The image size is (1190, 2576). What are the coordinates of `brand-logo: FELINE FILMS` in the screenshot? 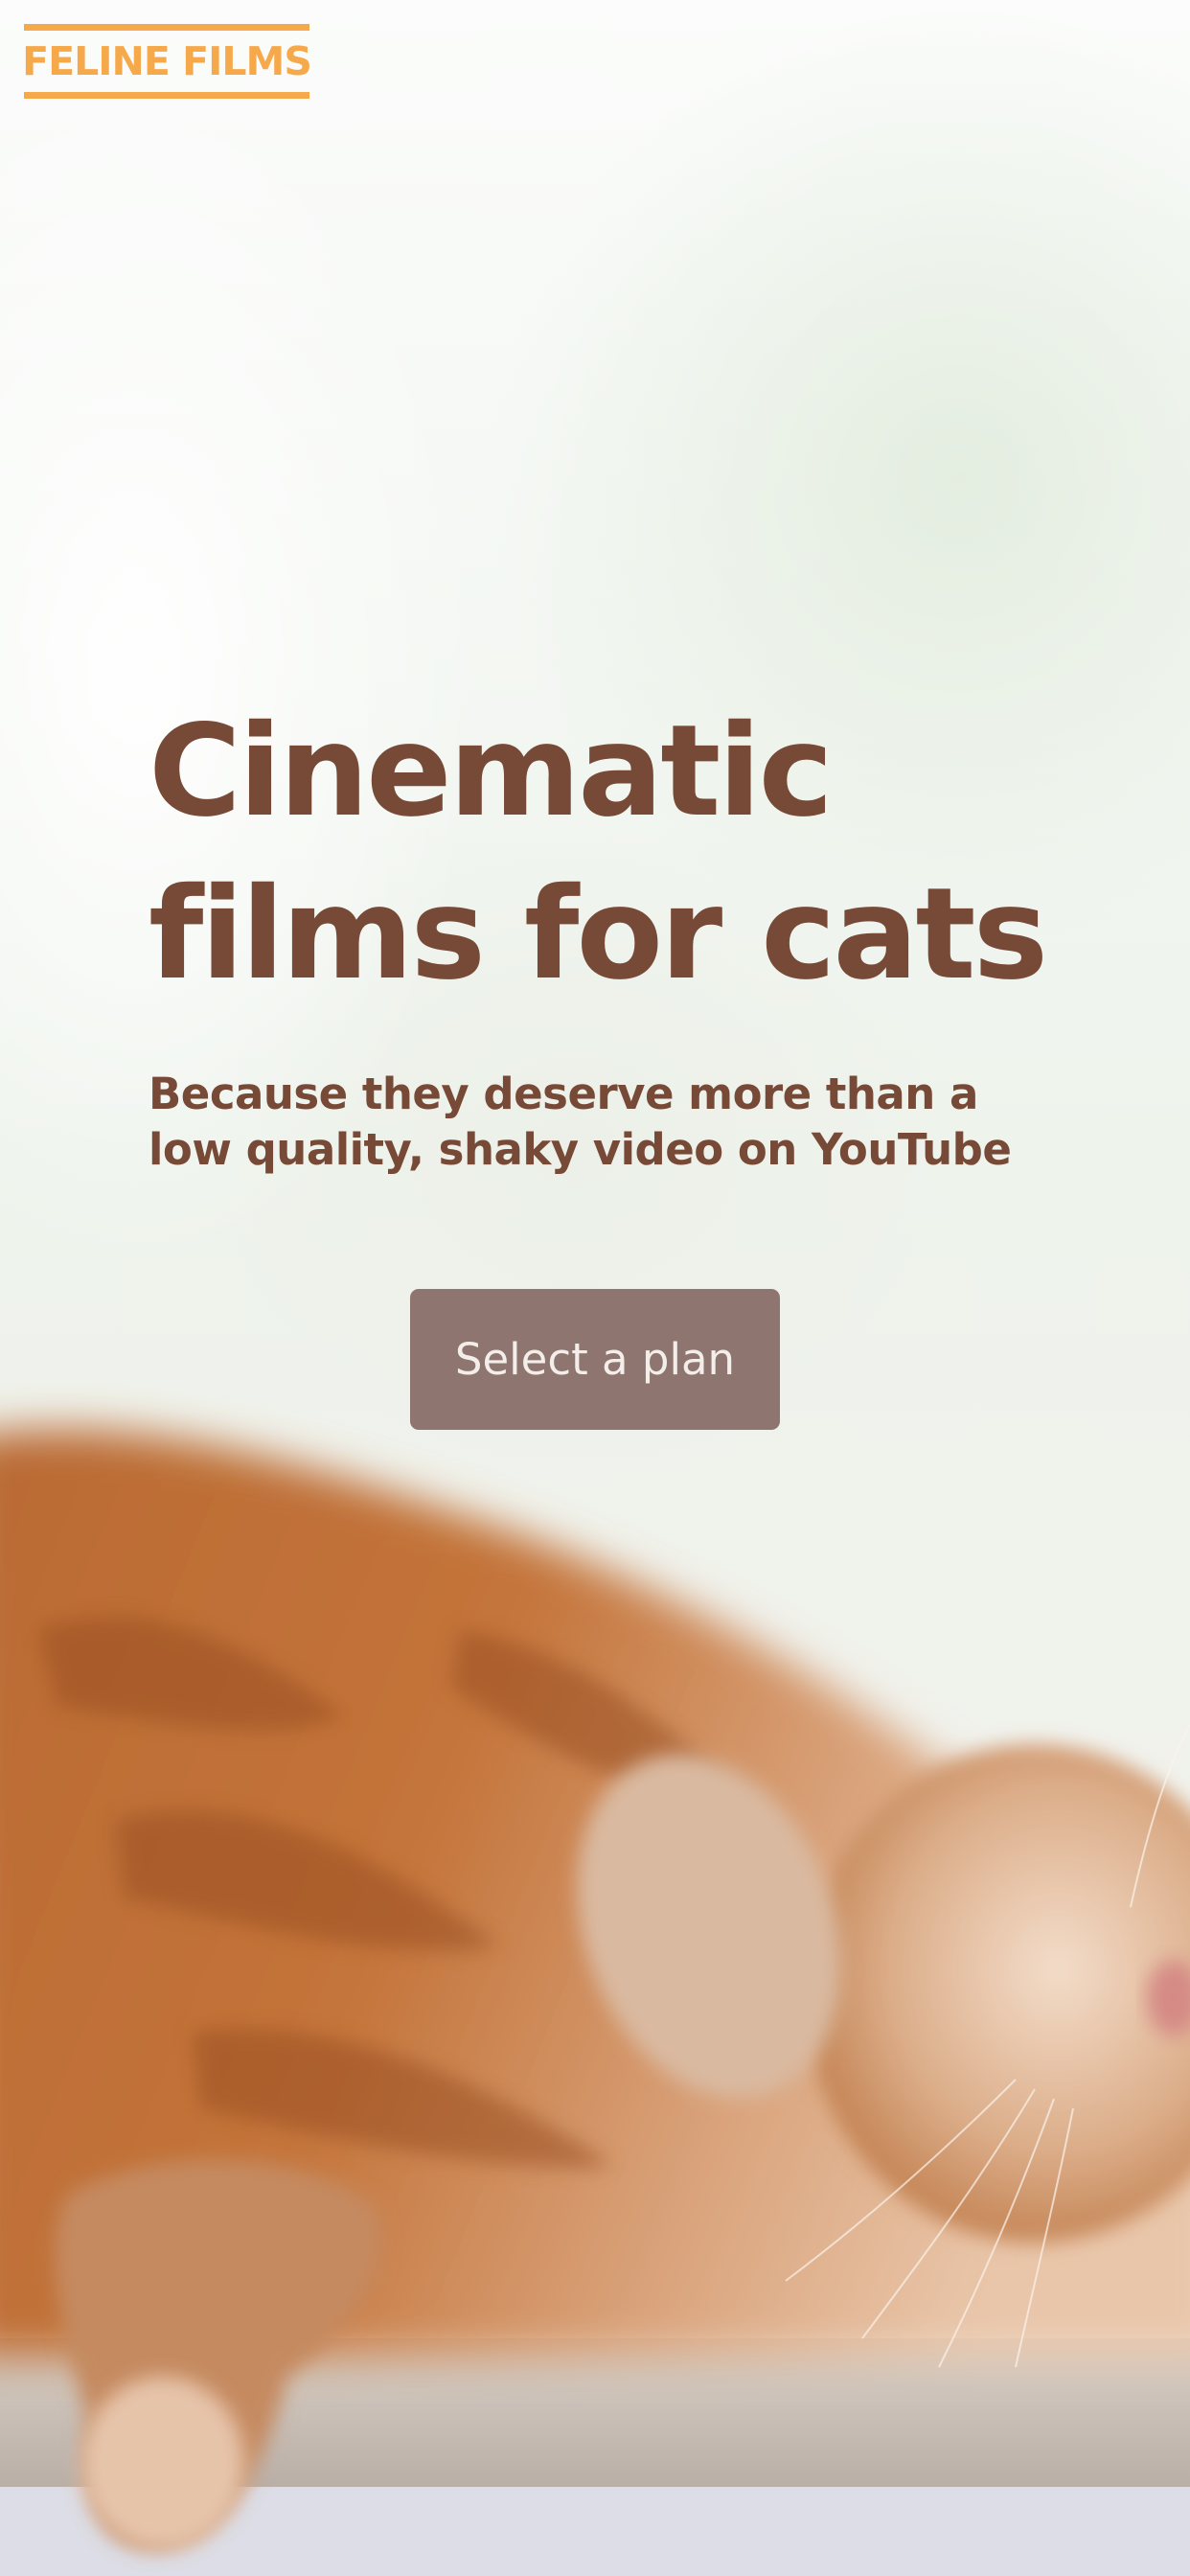 It's located at (167, 62).